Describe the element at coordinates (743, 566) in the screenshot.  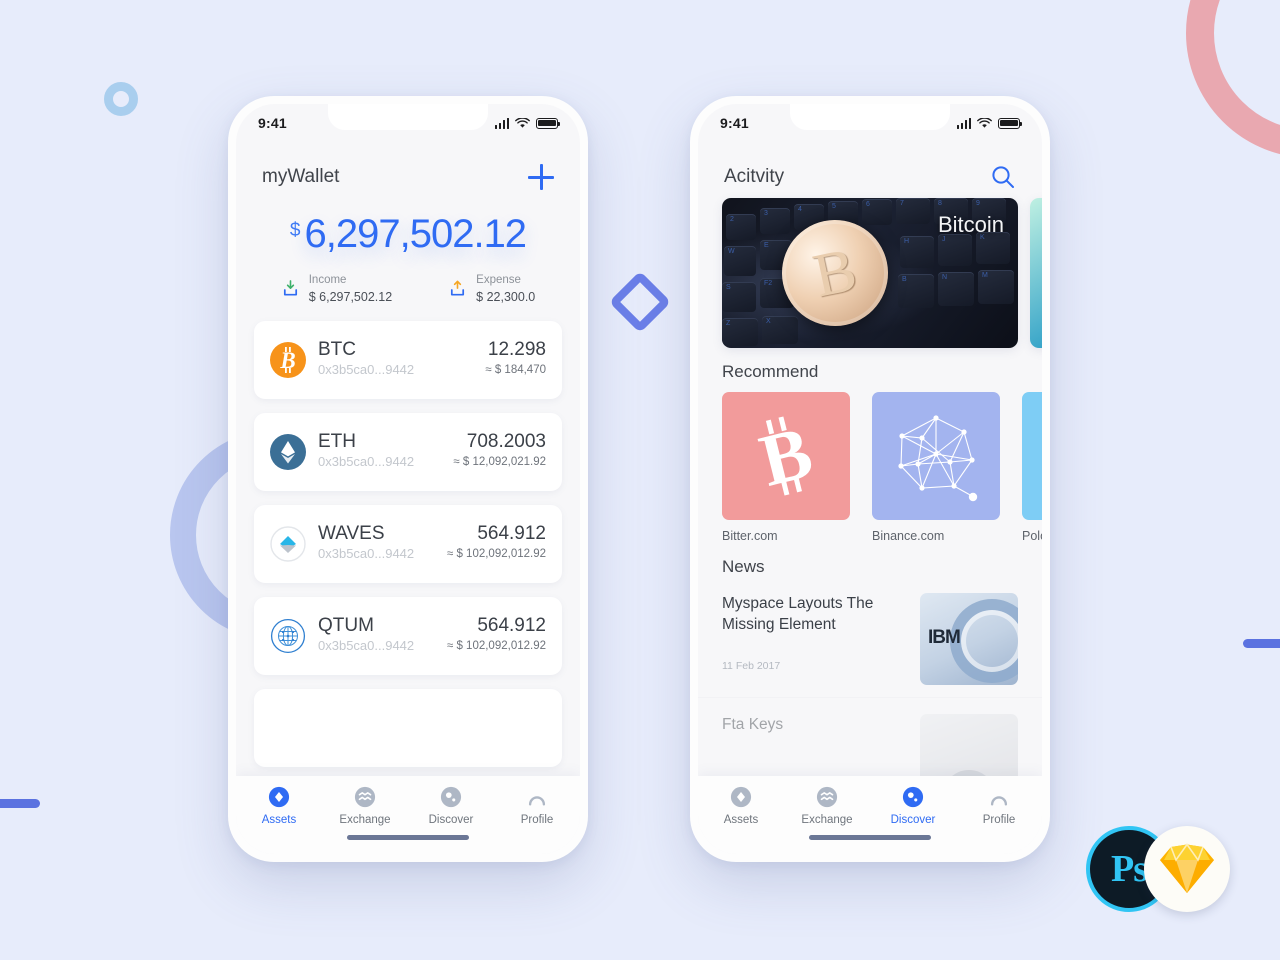
I see `news-title: News` at that location.